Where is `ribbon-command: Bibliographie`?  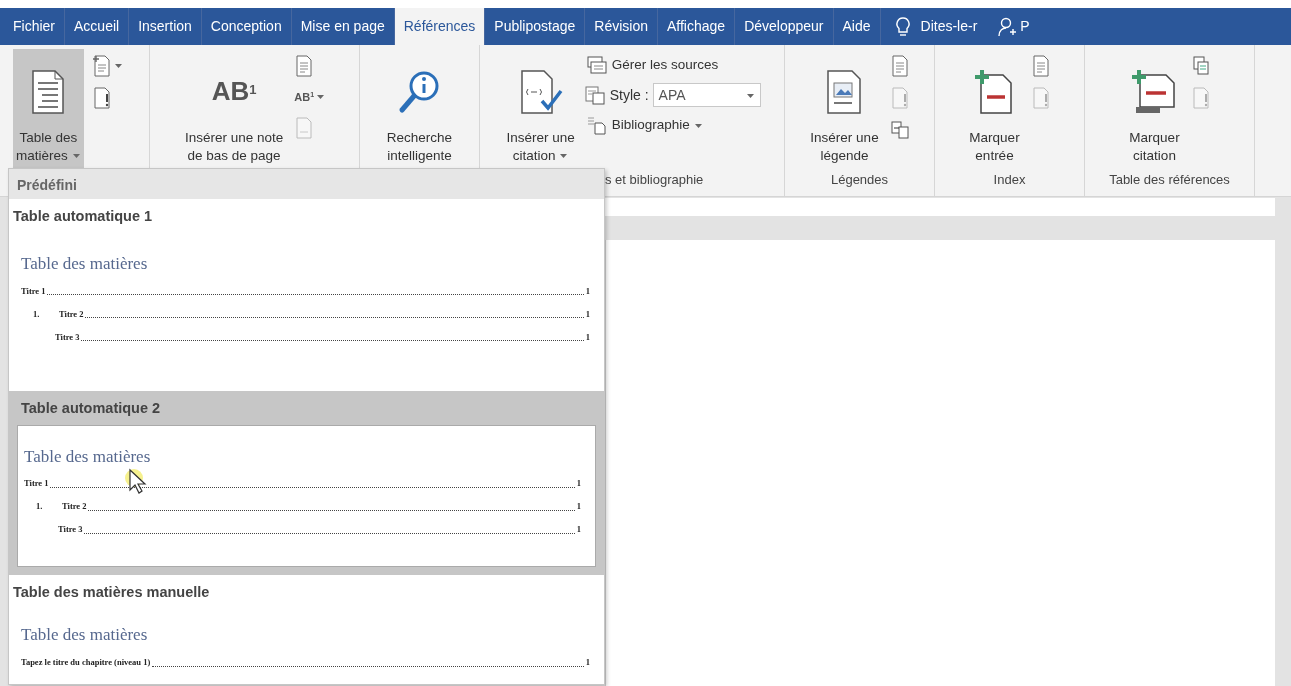
ribbon-command: Bibliographie is located at coordinates (672, 125).